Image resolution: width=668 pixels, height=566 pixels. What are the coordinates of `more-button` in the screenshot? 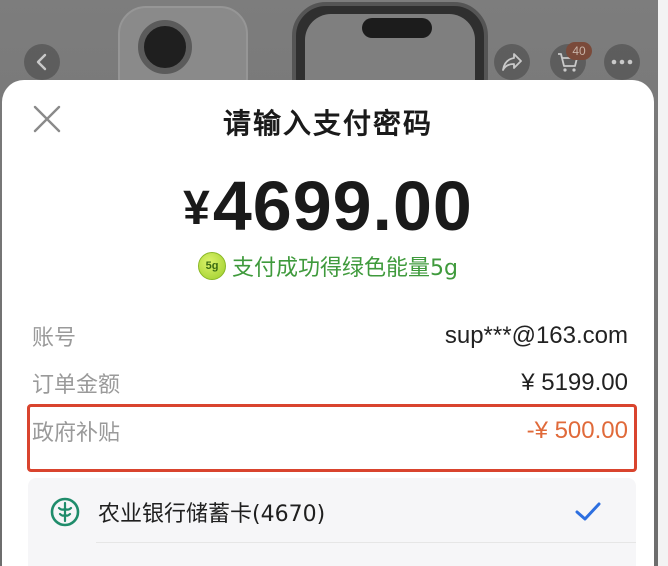 It's located at (622, 62).